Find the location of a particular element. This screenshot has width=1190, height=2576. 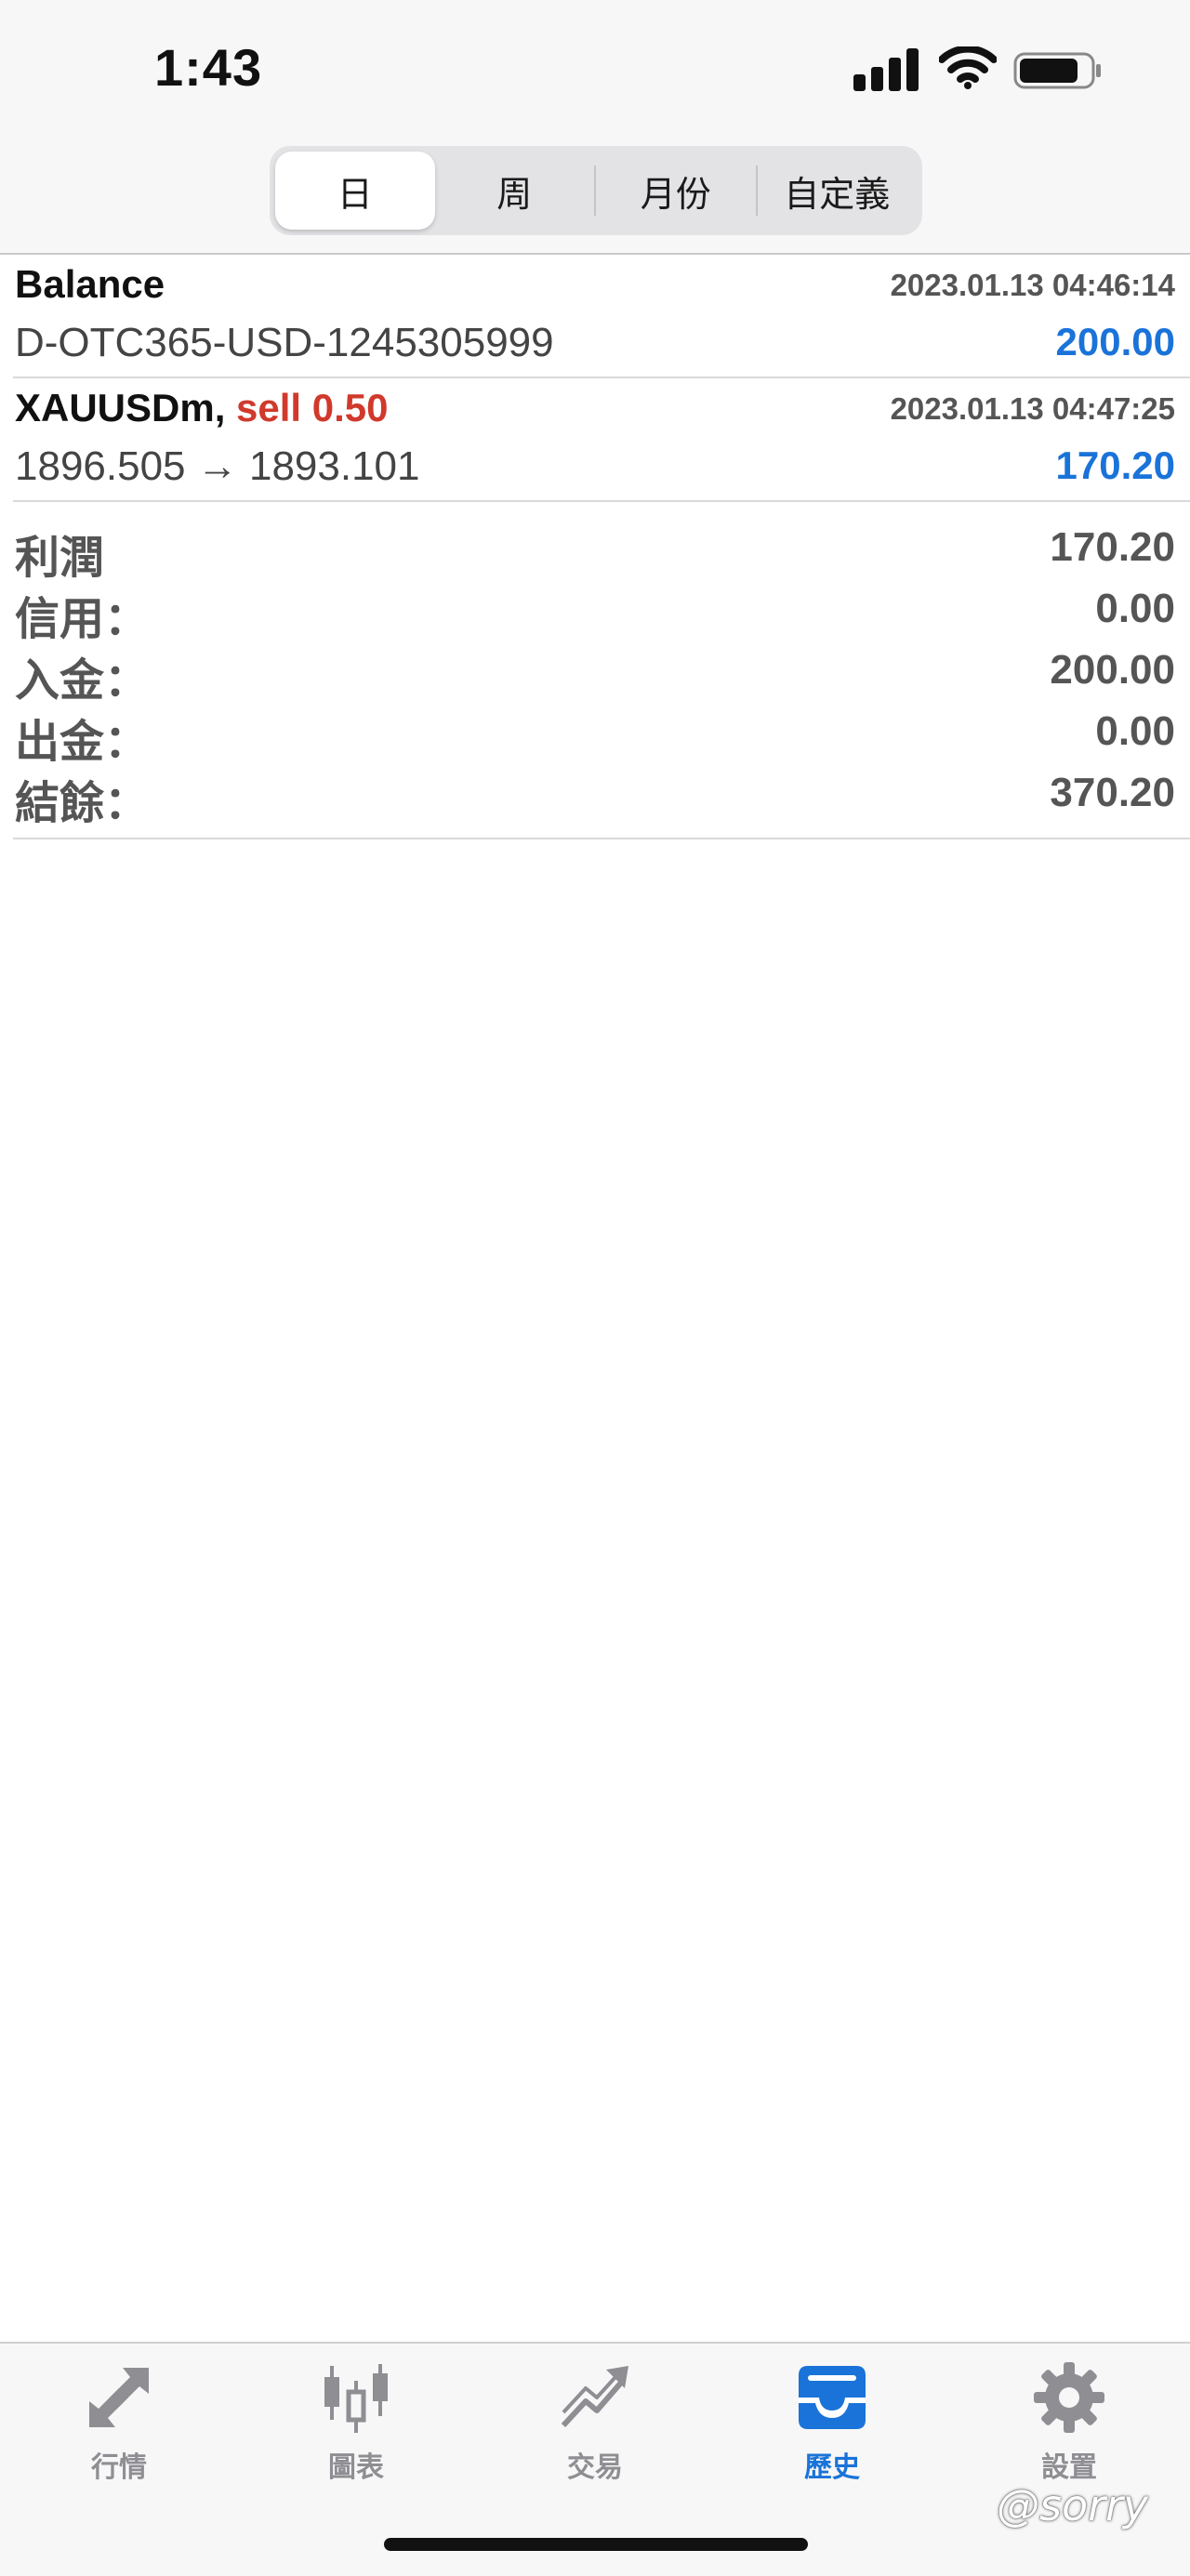

symbol-label: Balance is located at coordinates (90, 284).